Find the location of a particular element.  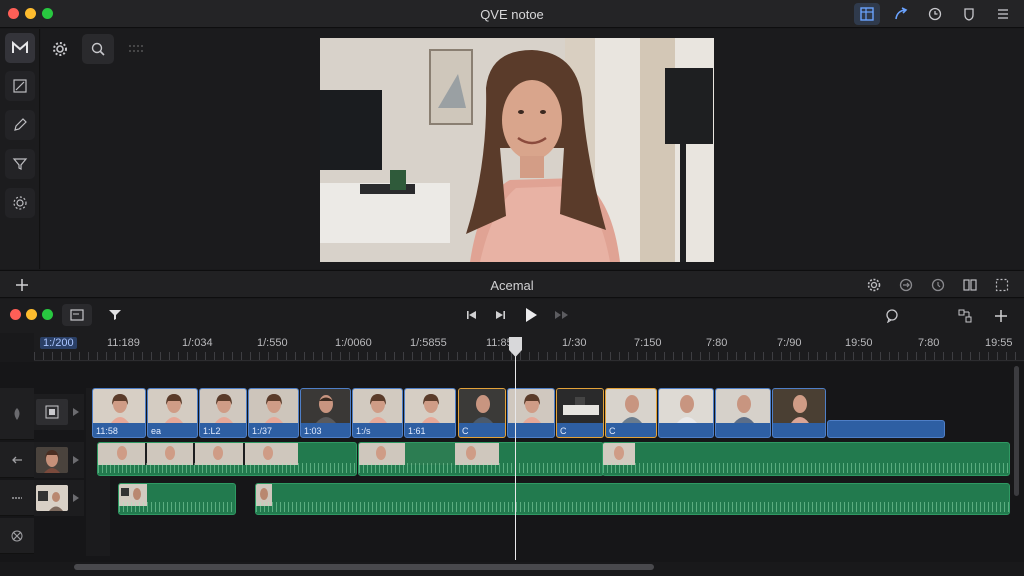

menu-icon is located at coordinates (1003, 14).